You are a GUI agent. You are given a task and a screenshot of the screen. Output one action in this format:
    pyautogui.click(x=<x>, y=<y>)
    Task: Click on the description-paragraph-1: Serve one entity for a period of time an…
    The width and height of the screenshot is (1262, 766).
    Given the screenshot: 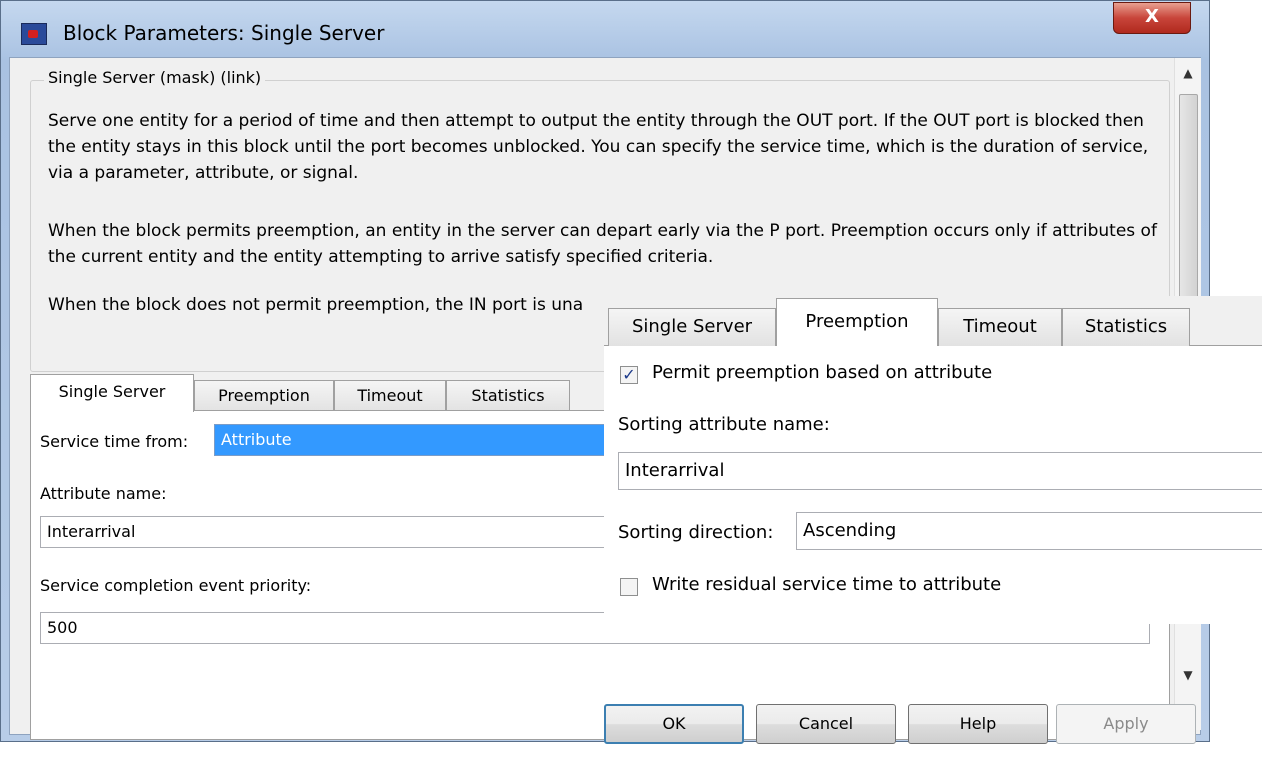 What is the action you would take?
    pyautogui.click(x=598, y=147)
    